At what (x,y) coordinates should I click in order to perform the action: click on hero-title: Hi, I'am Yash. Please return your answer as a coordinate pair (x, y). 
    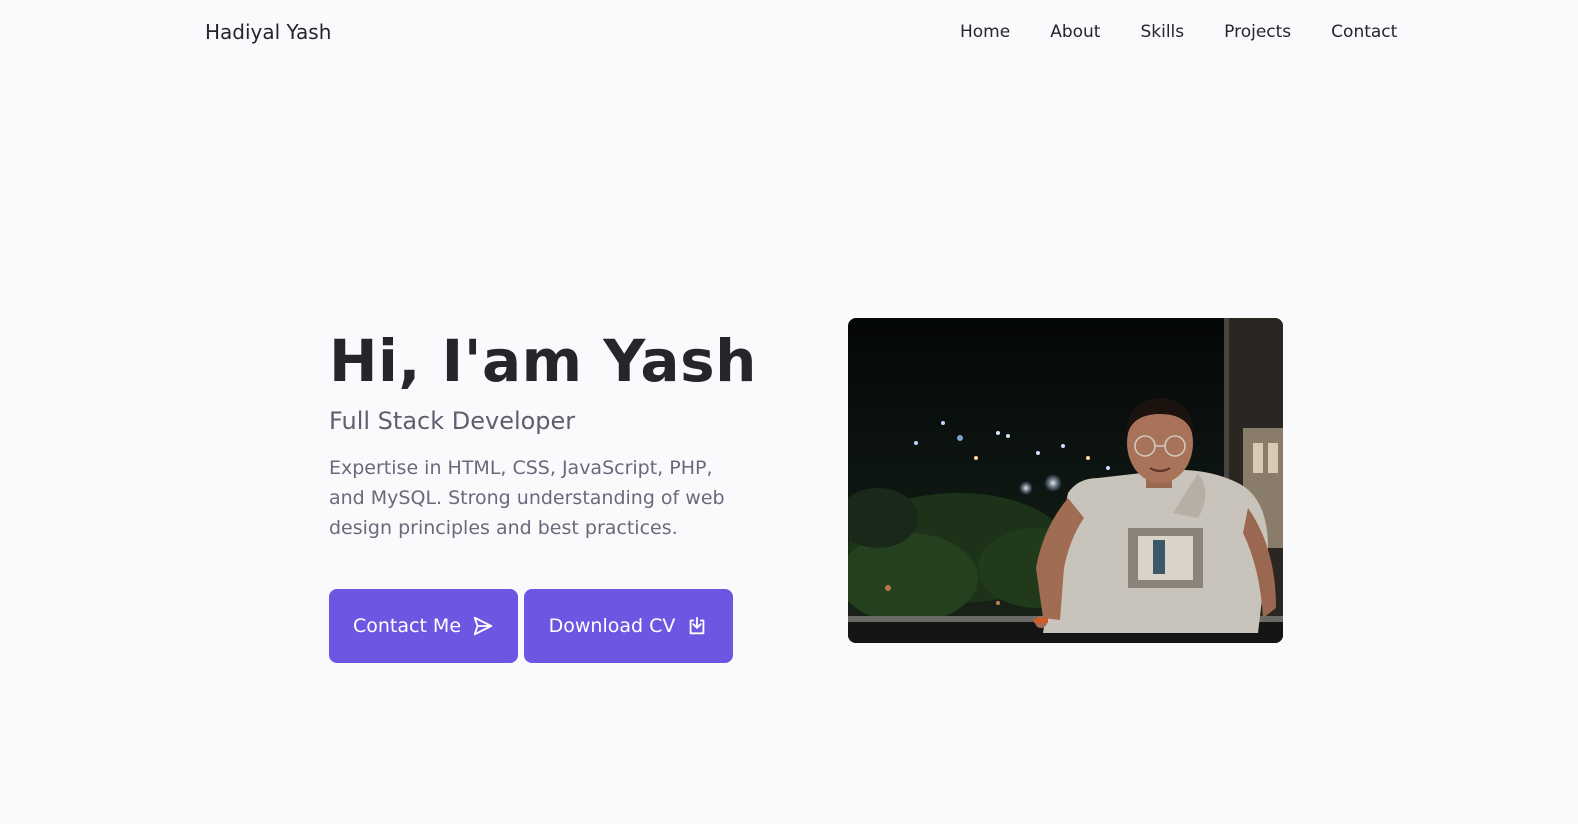
    Looking at the image, I should click on (543, 361).